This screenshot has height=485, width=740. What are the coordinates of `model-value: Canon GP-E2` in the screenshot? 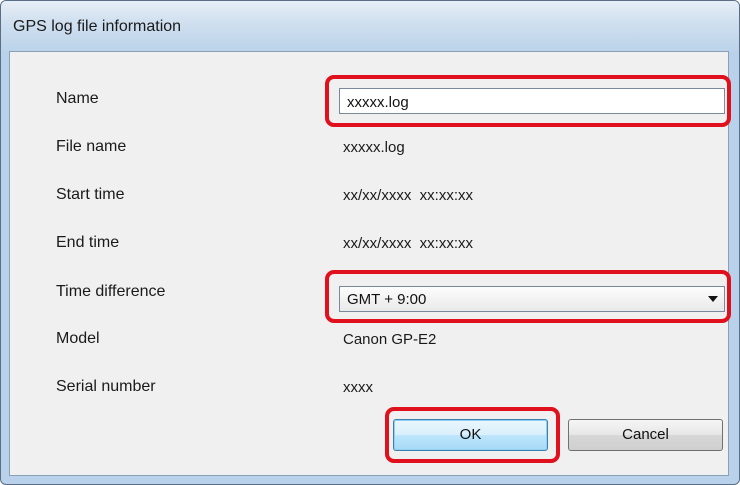 It's located at (390, 339).